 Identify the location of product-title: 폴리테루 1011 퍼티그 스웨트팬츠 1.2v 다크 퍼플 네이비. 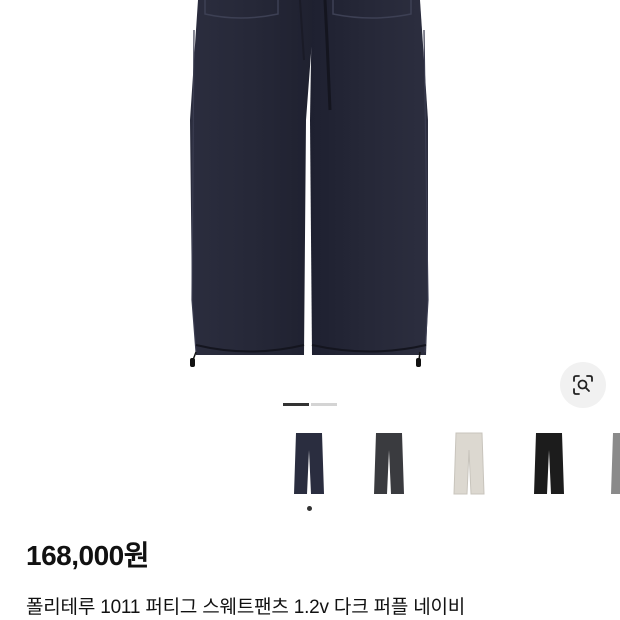
(246, 607).